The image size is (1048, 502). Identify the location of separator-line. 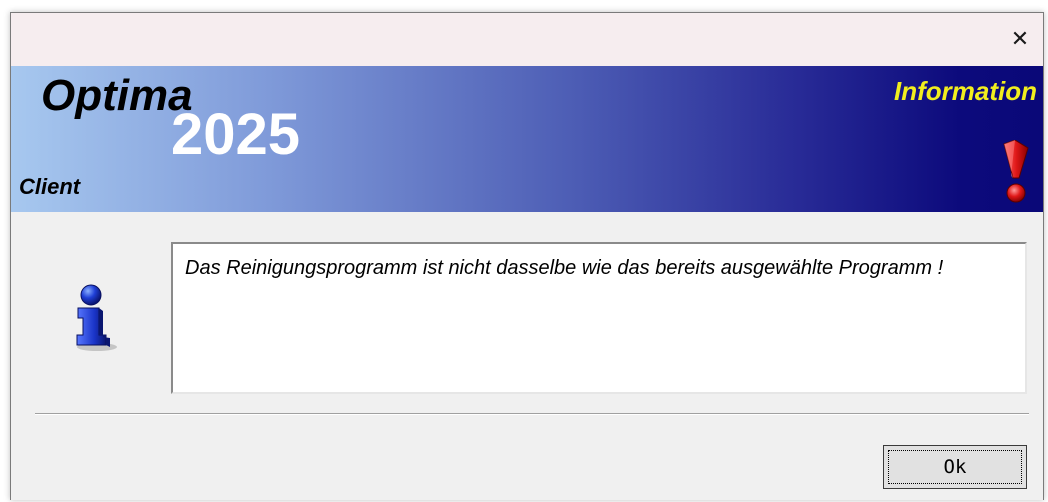
(532, 414).